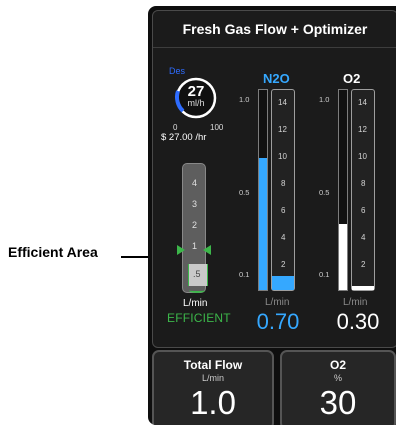 This screenshot has width=396, height=425. I want to click on n2o-tube-tick: 6, so click(283, 210).